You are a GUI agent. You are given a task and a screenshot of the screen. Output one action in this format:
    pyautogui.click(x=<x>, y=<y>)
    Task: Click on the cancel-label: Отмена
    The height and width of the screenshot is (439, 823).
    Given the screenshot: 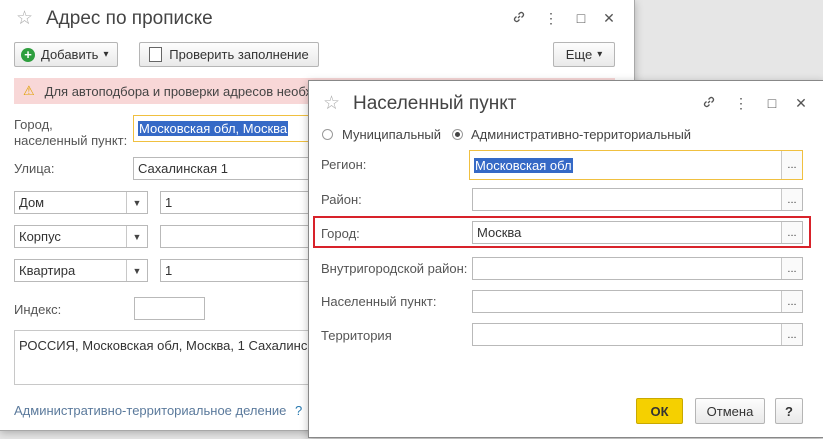 What is the action you would take?
    pyautogui.click(x=730, y=411)
    